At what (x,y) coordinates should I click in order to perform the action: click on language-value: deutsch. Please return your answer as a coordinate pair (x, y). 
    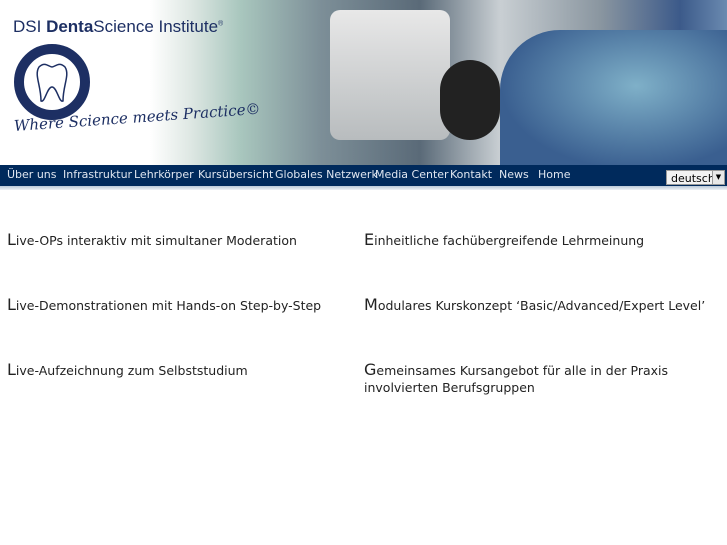
    Looking at the image, I should click on (693, 178).